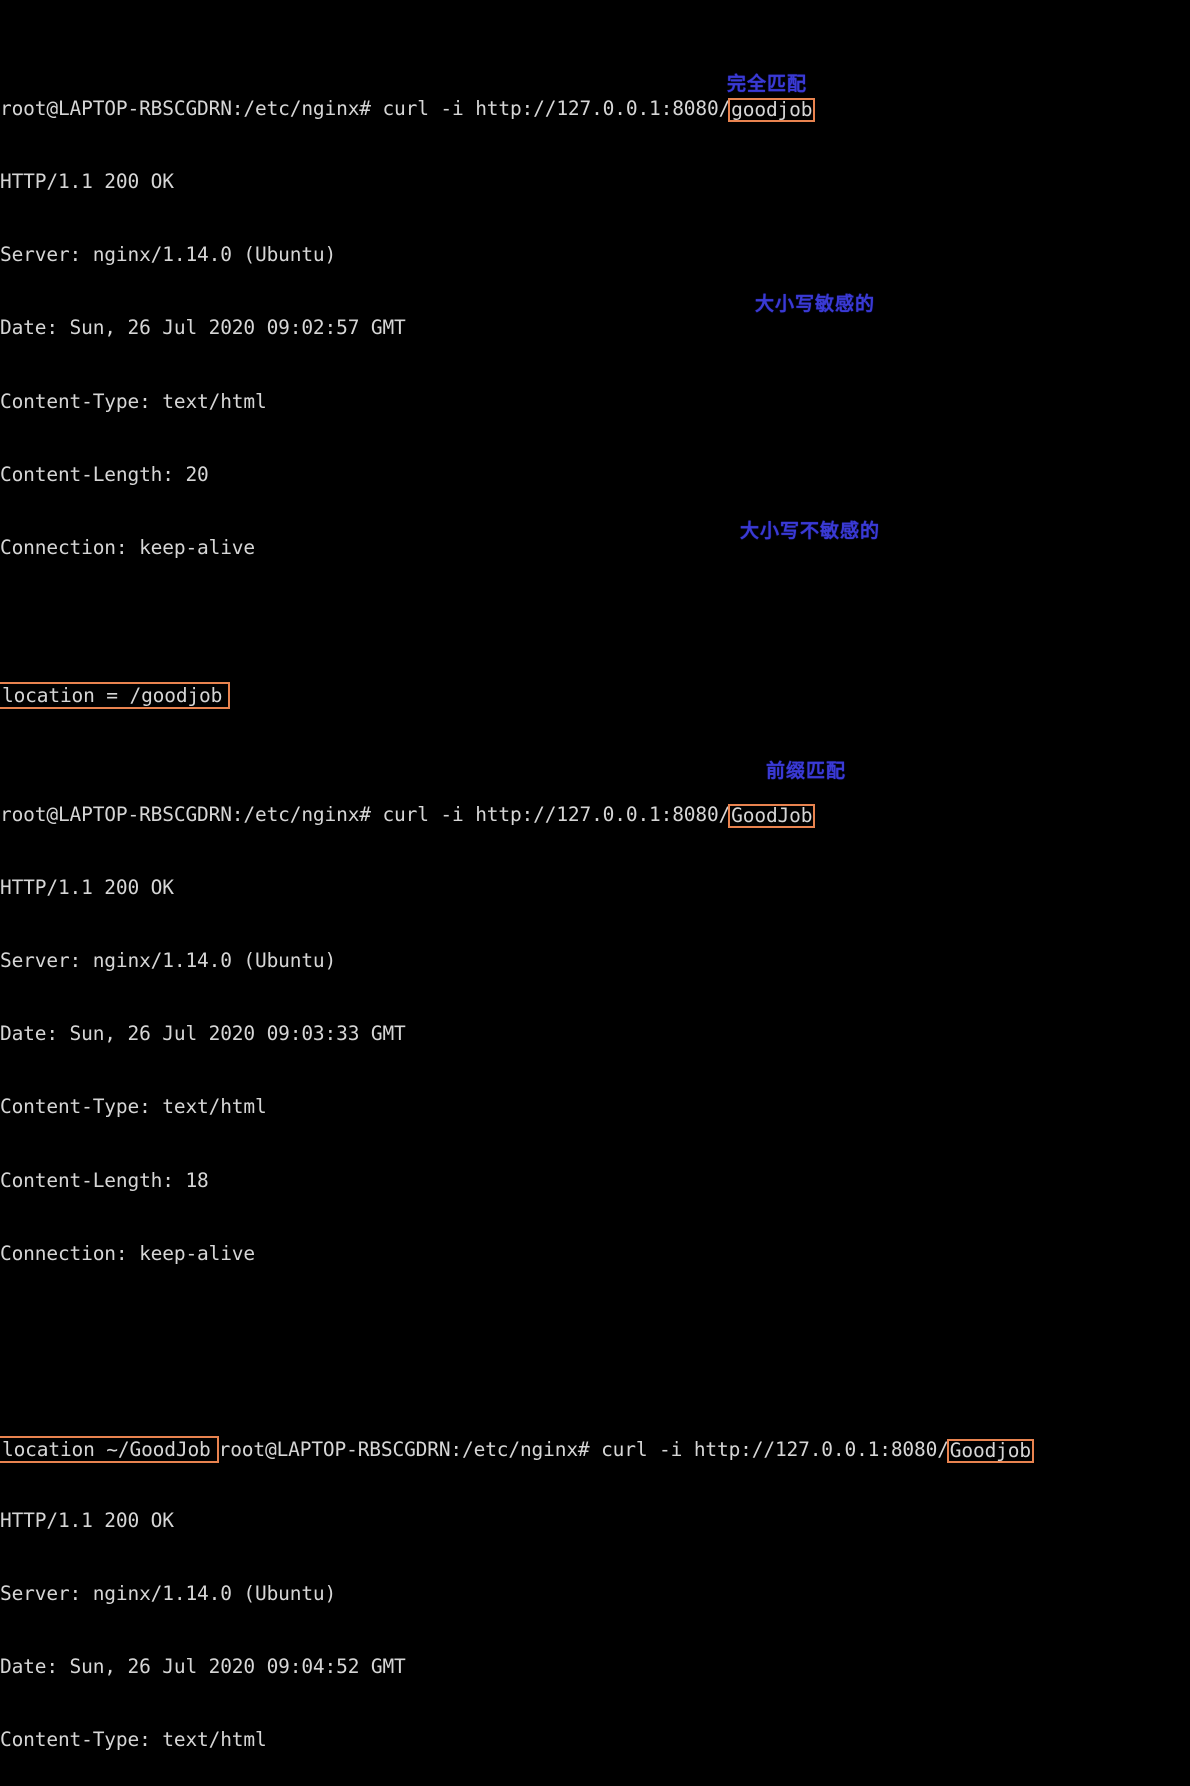 This screenshot has height=1786, width=1190. I want to click on location-rule-line: location = /goodjob, so click(595, 695).